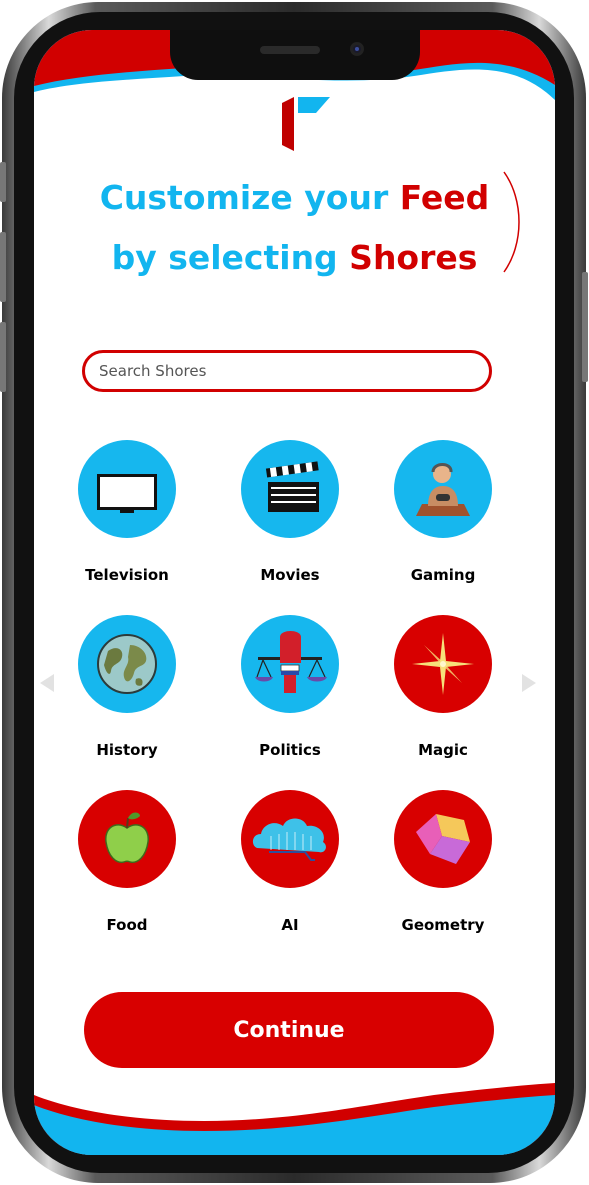 The height and width of the screenshot is (1185, 589). Describe the element at coordinates (127, 839) in the screenshot. I see `apple-icon` at that location.